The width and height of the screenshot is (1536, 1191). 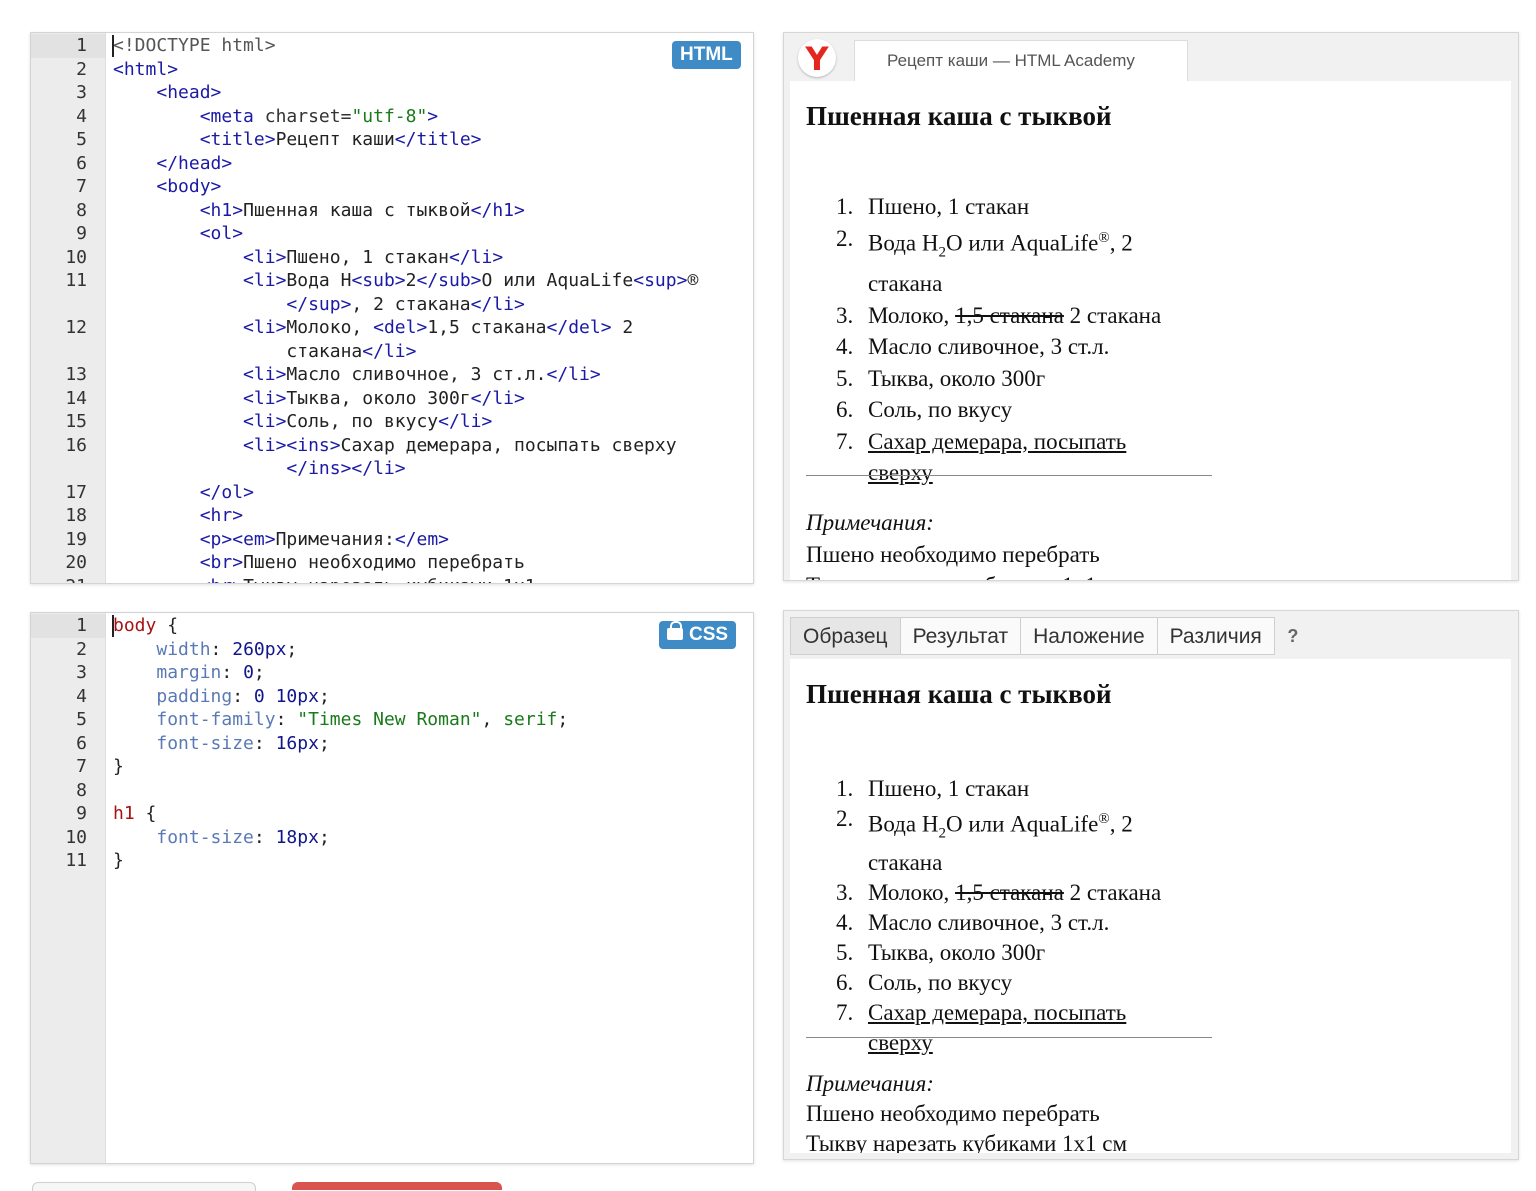 I want to click on result-list-item: 4. Масло сливочное, 3 ст.л., so click(x=992, y=347).